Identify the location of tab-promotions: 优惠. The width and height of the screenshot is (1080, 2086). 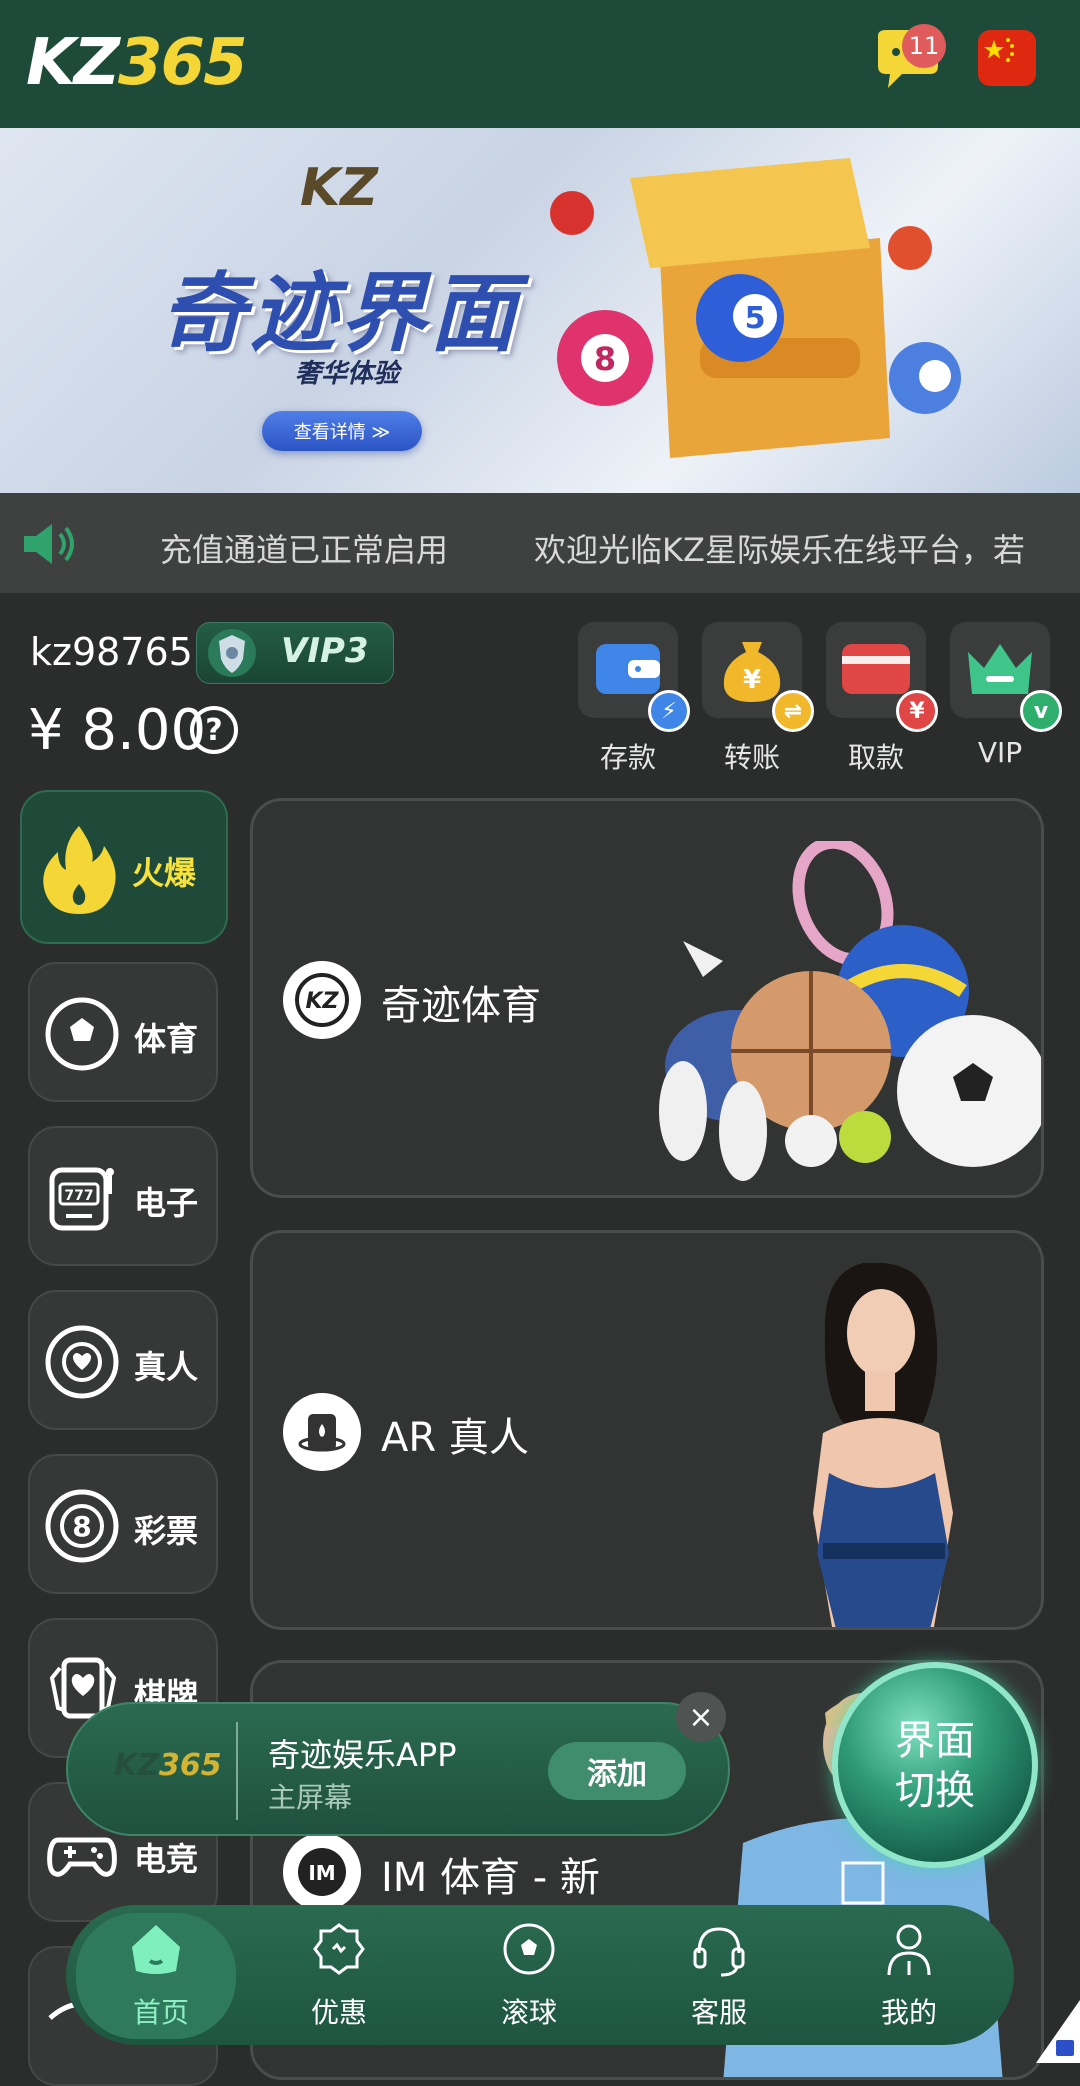
(339, 1975).